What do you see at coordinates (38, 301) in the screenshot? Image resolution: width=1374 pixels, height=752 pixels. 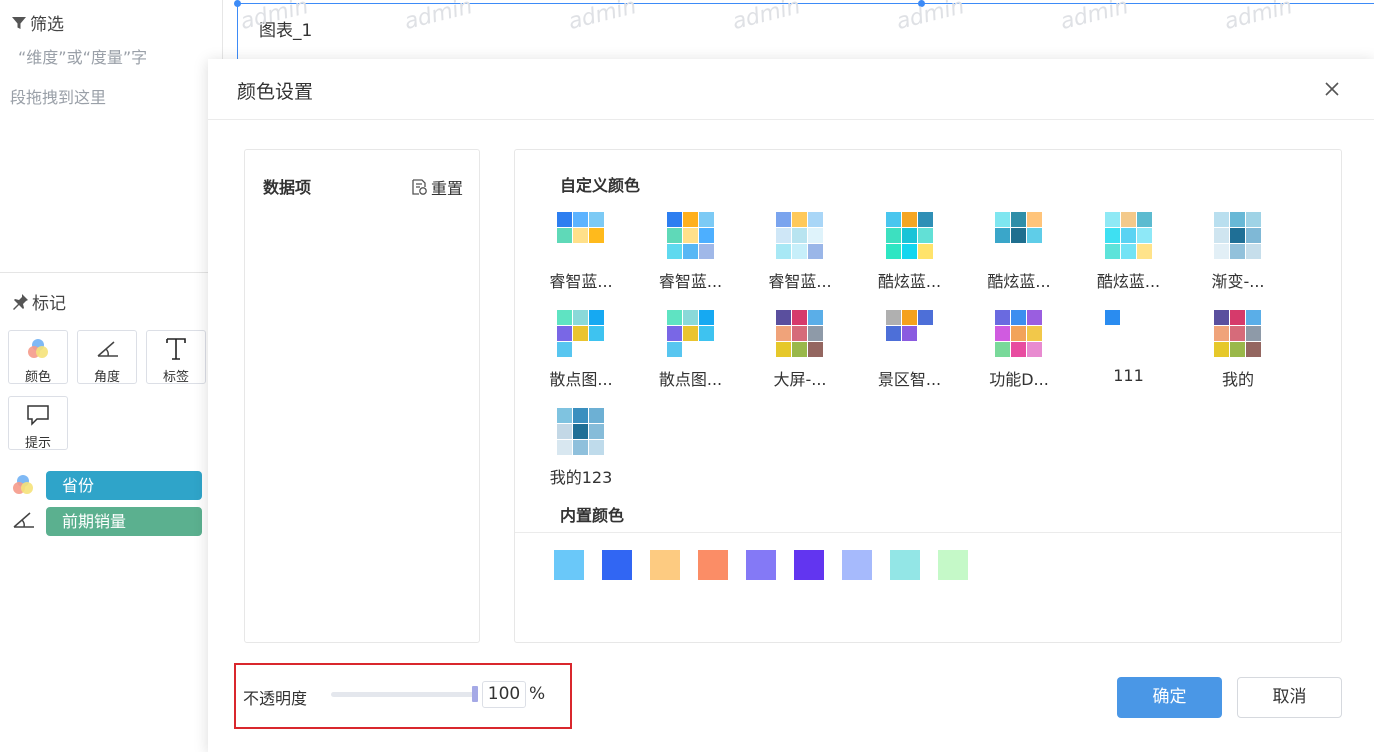 I see `marks-section-title: 标记` at bounding box center [38, 301].